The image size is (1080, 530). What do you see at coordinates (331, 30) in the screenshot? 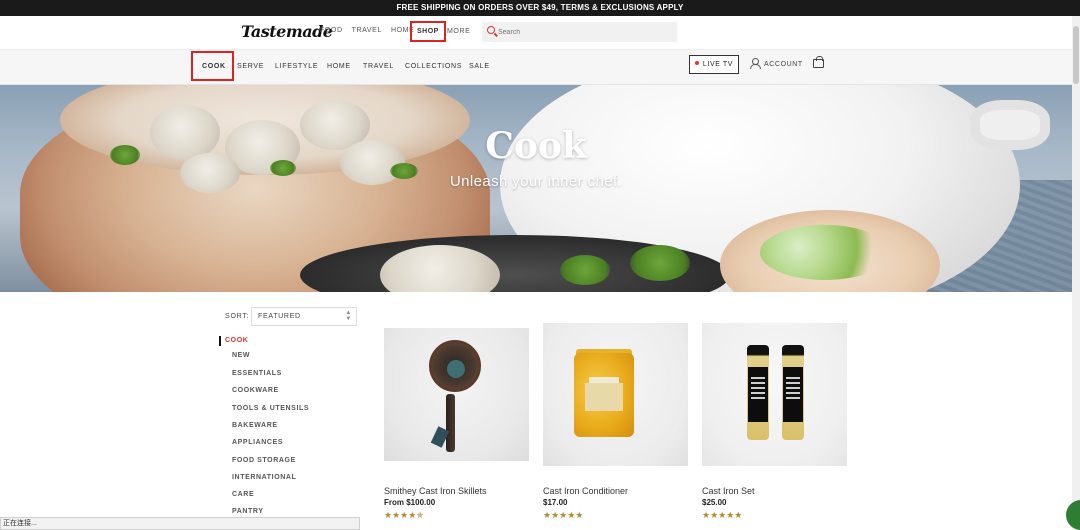
I see `top-link-food: FOOD` at bounding box center [331, 30].